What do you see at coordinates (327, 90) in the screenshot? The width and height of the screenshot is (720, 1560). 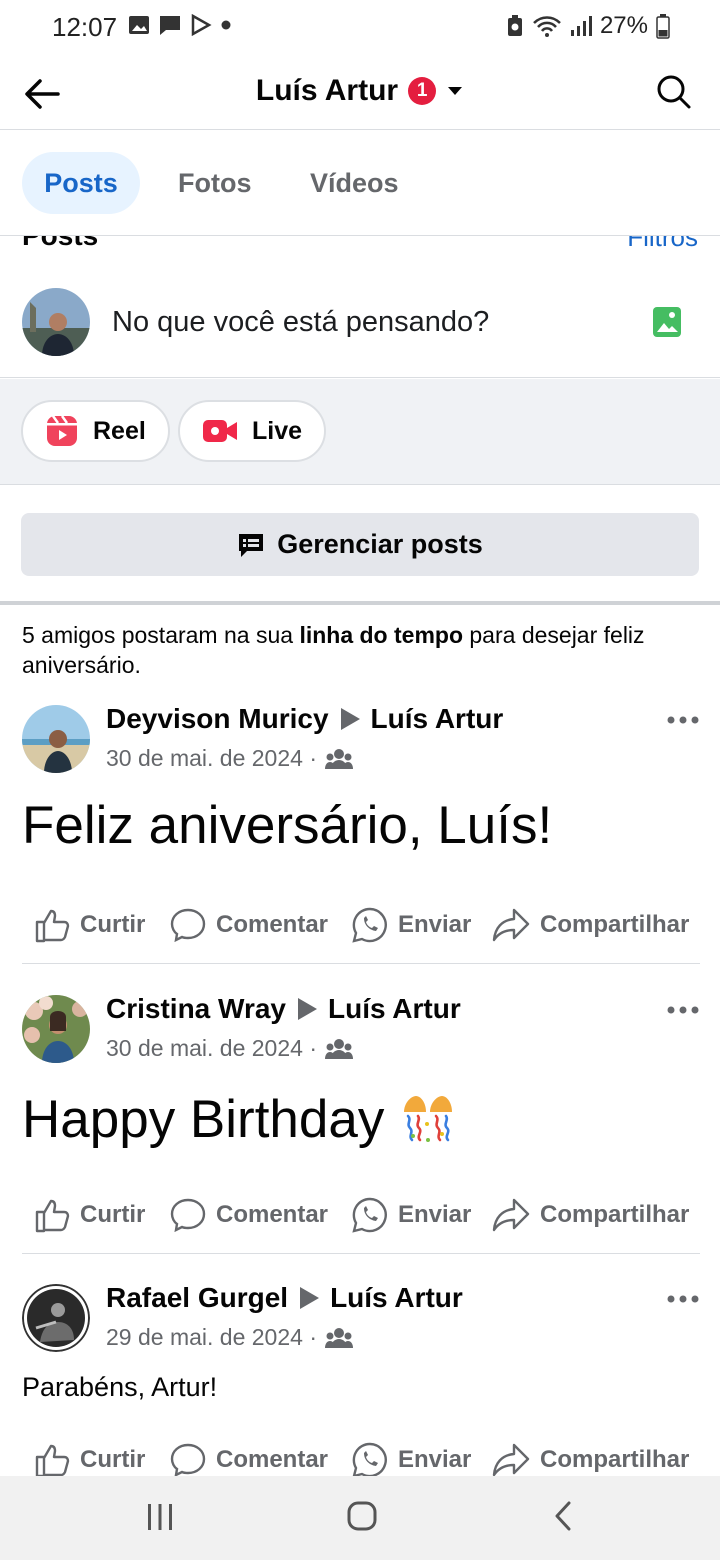 I see `profile-name: Luís Artur` at bounding box center [327, 90].